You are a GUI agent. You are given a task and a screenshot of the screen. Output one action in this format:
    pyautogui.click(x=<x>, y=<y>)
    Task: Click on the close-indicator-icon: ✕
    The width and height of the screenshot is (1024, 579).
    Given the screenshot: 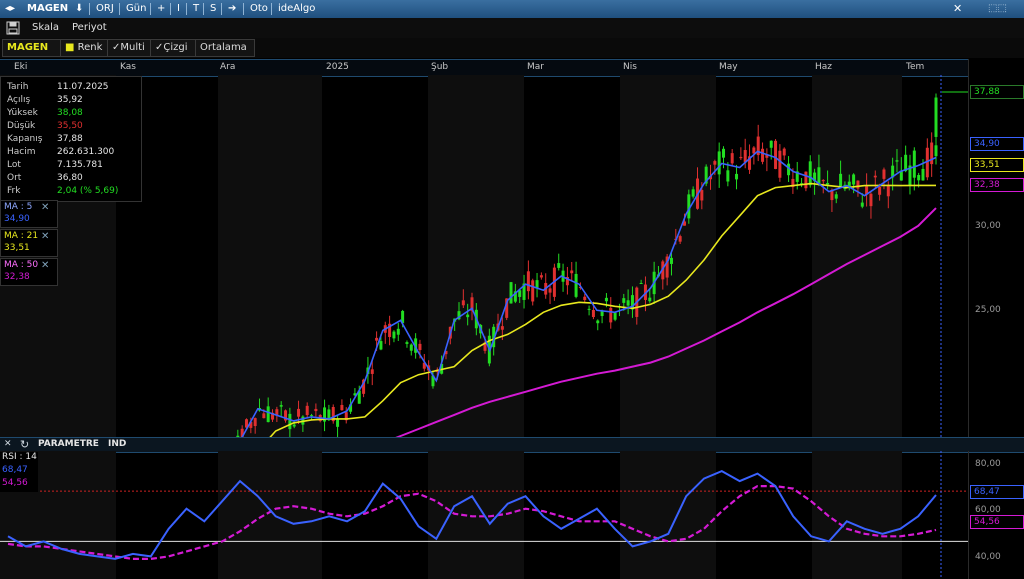 What is the action you would take?
    pyautogui.click(x=8, y=444)
    